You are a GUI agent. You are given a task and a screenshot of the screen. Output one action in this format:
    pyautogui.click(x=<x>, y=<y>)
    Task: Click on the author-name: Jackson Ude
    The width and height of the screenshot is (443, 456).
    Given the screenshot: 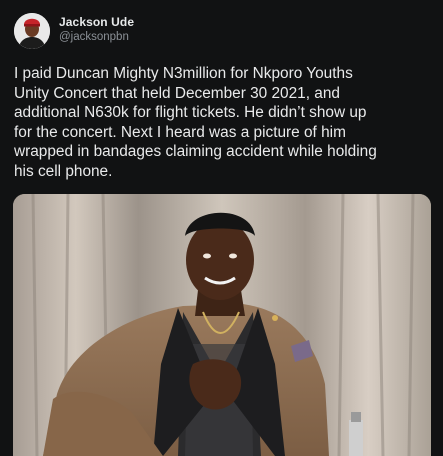 What is the action you would take?
    pyautogui.click(x=96, y=22)
    